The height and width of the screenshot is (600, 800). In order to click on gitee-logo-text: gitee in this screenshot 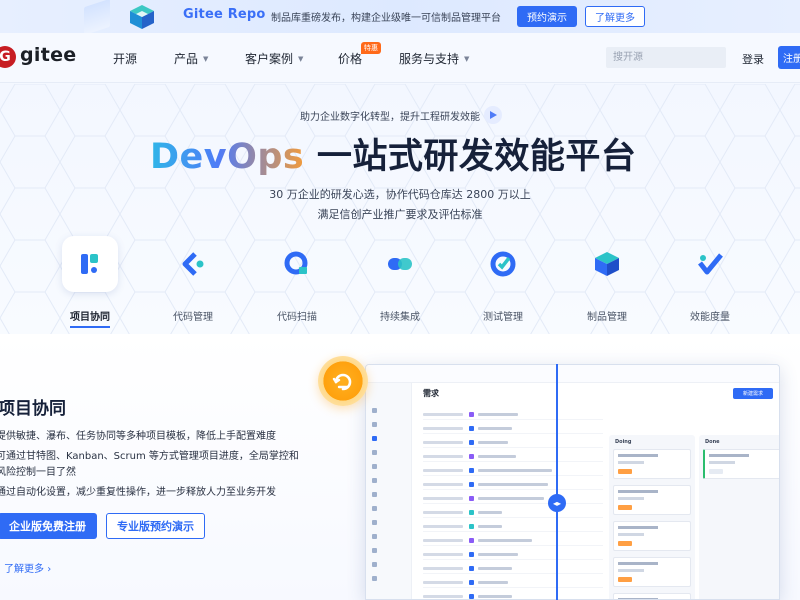, I will do `click(48, 55)`.